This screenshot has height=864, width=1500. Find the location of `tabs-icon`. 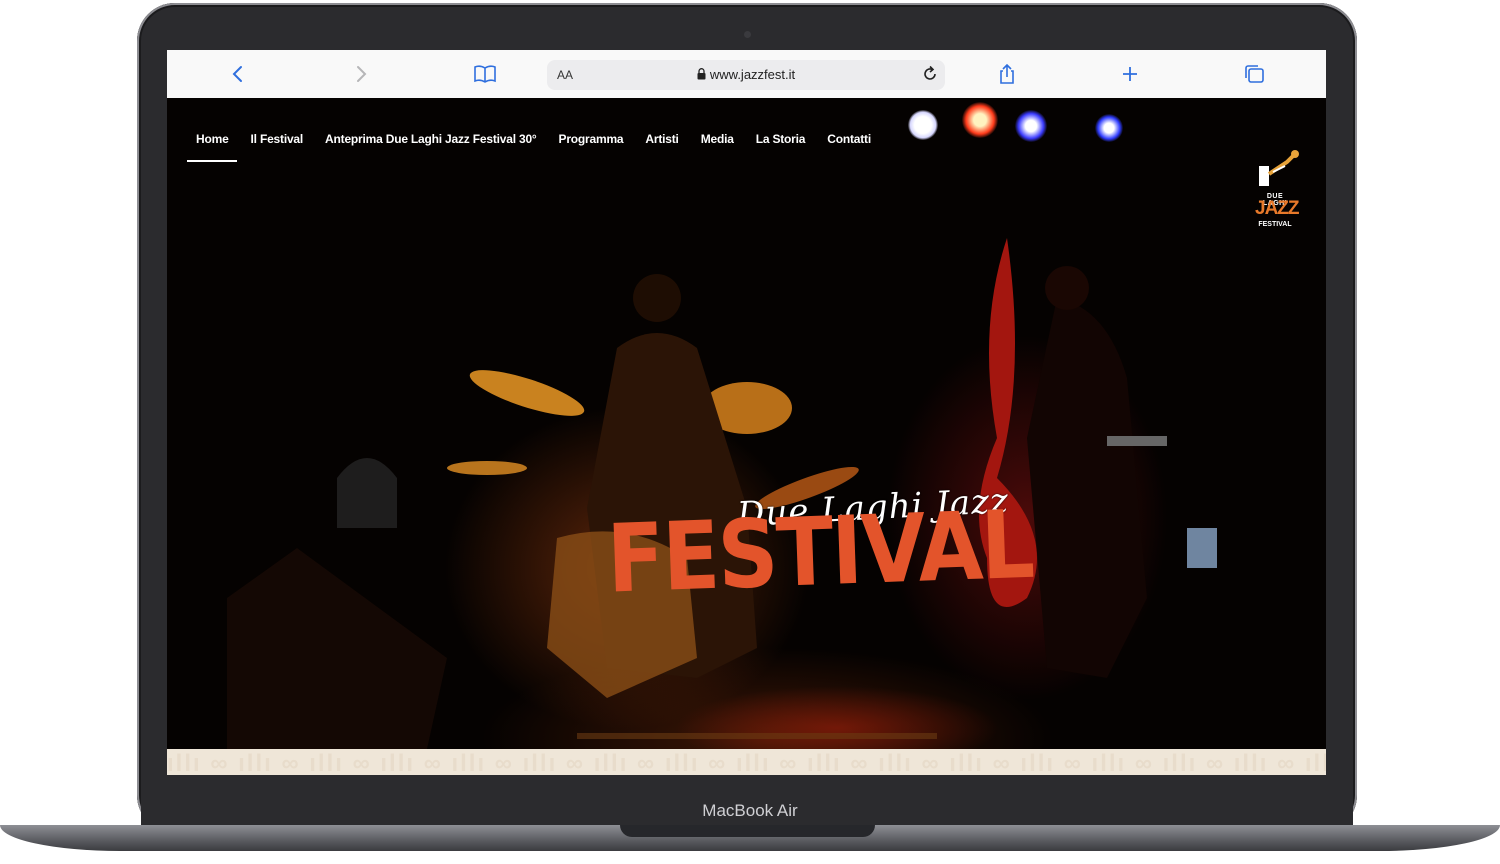

tabs-icon is located at coordinates (1254, 74).